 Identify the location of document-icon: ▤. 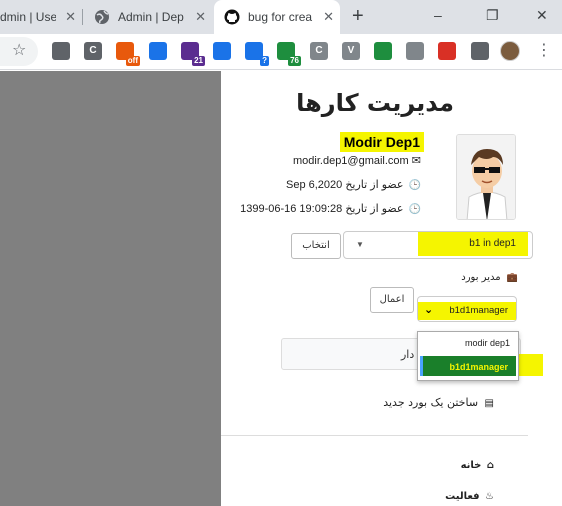
(489, 403).